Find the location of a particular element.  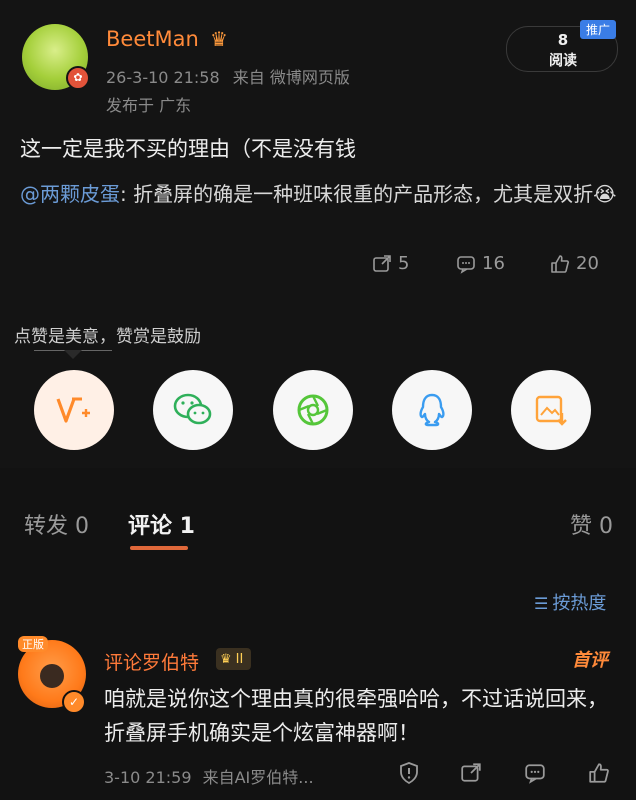

post-source: 来自 微博网页版 is located at coordinates (291, 77).